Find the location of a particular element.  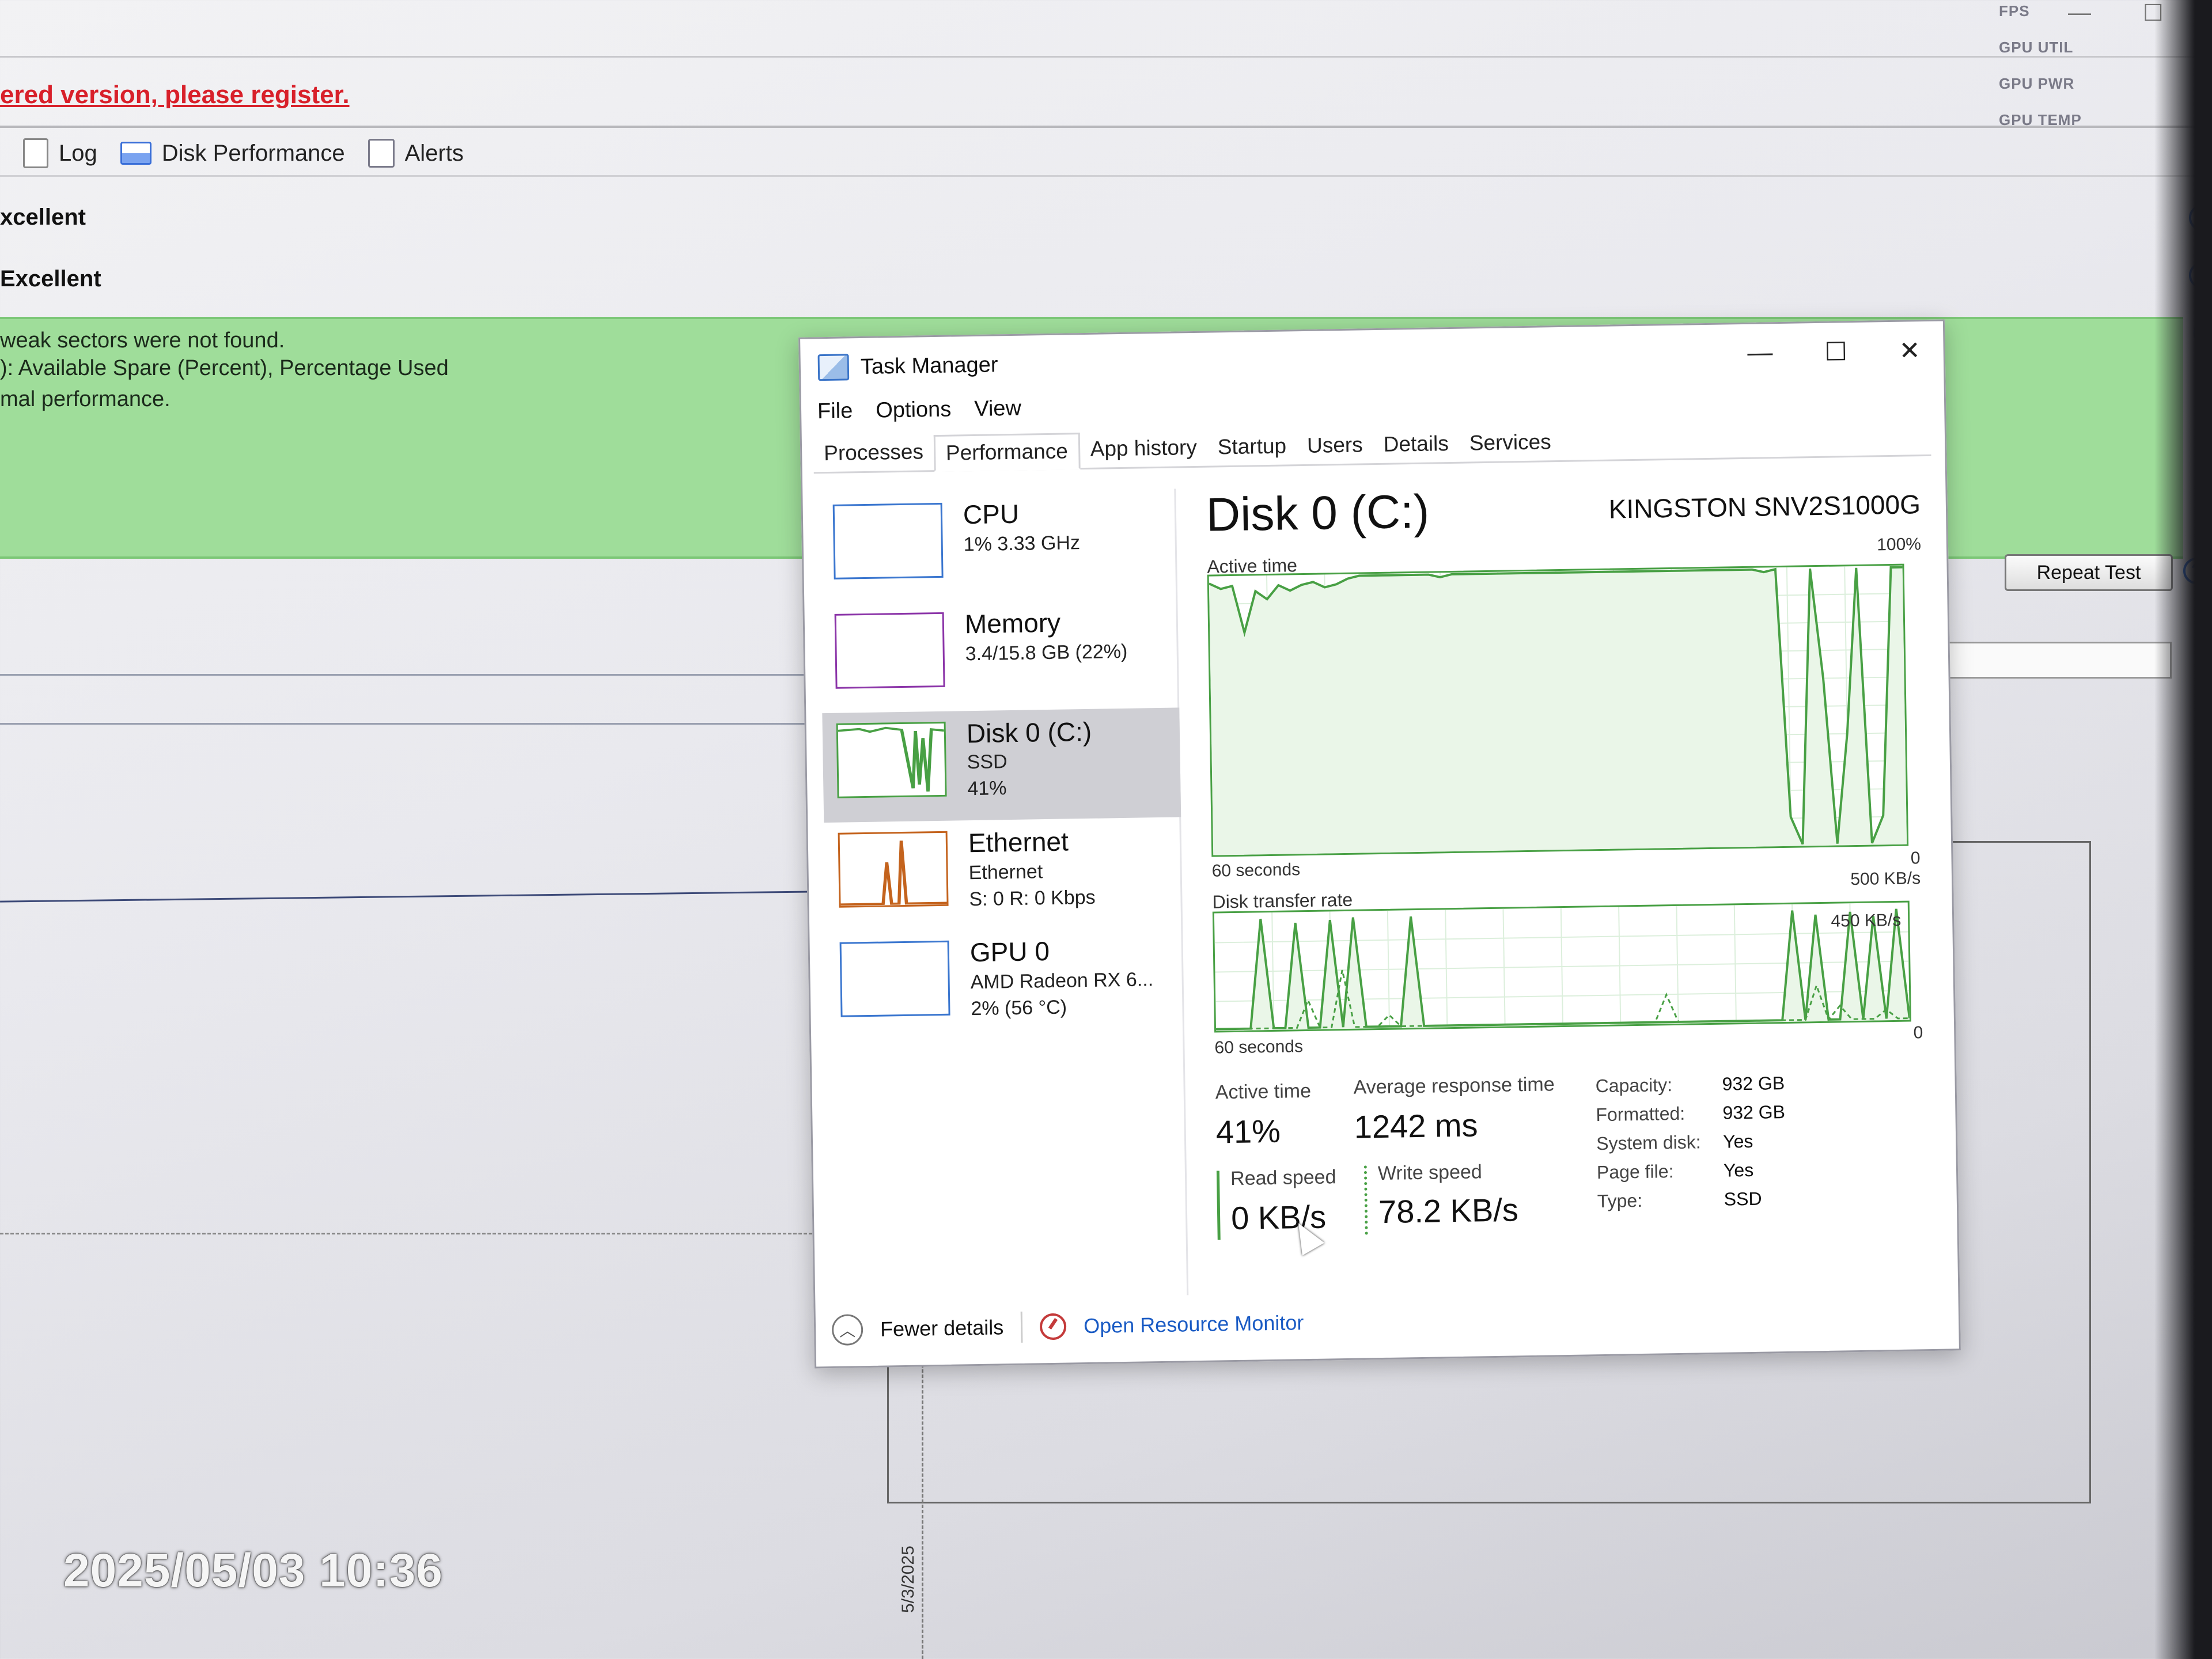

menu-bar: File Options View is located at coordinates (919, 410).